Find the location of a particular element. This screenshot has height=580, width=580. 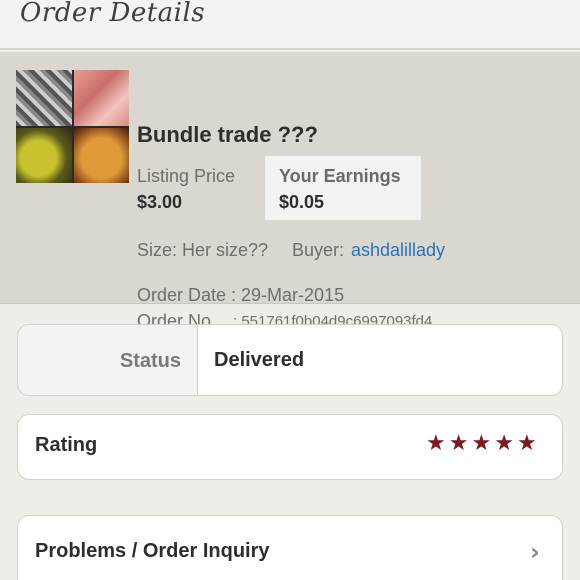

buyer-link: ashdalillady is located at coordinates (398, 250).